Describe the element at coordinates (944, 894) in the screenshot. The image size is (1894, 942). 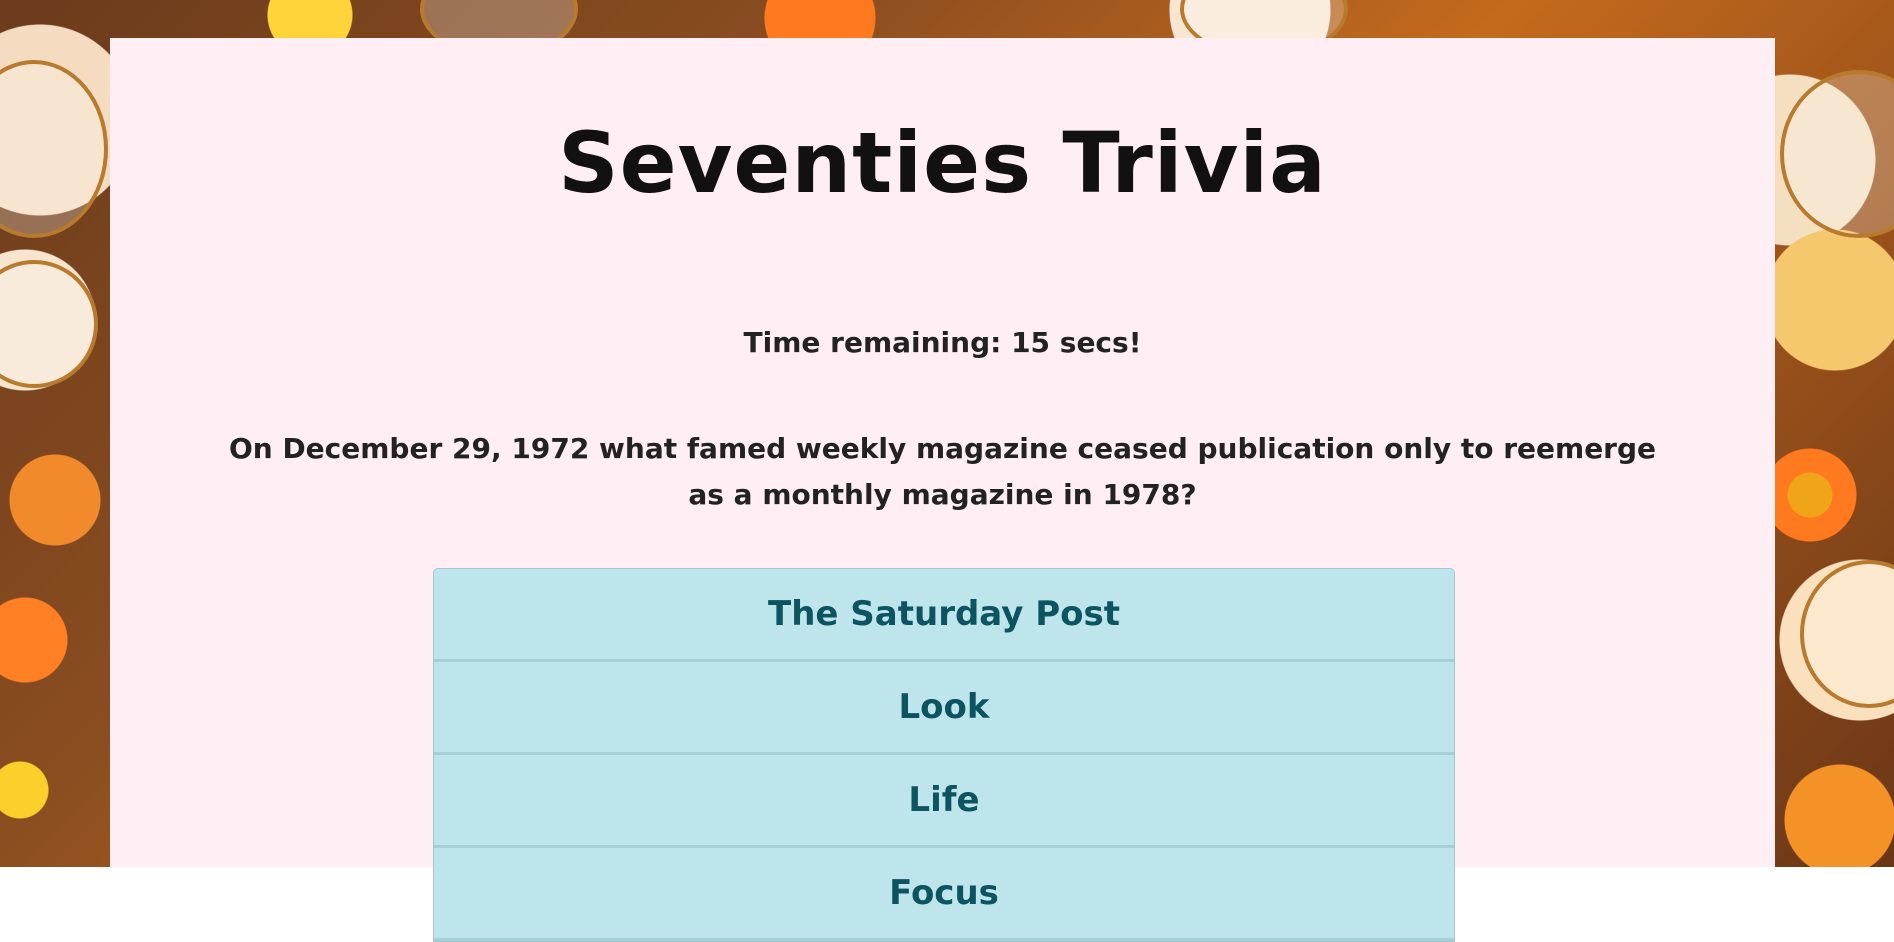
I see `answer-option-focus: Focus` at that location.